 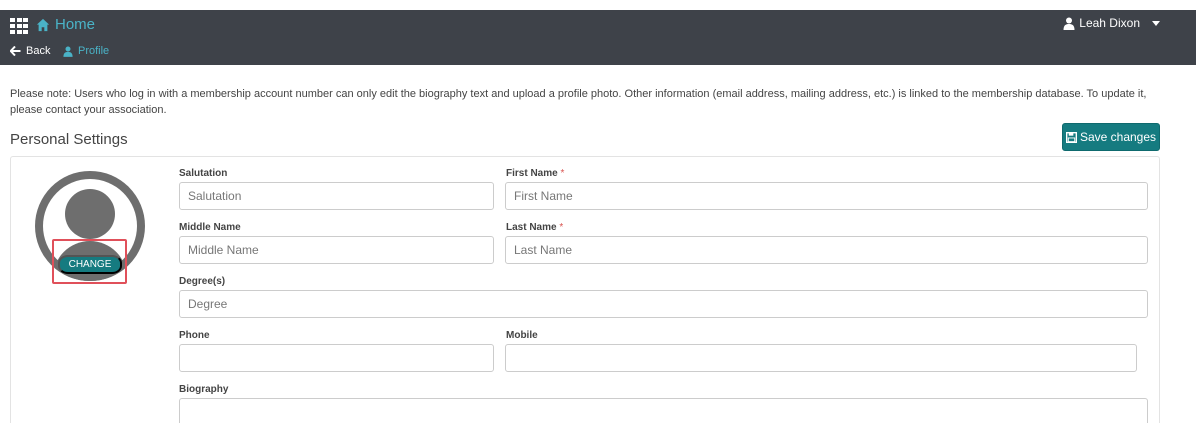 What do you see at coordinates (1118, 137) in the screenshot?
I see `save-label: Save changes` at bounding box center [1118, 137].